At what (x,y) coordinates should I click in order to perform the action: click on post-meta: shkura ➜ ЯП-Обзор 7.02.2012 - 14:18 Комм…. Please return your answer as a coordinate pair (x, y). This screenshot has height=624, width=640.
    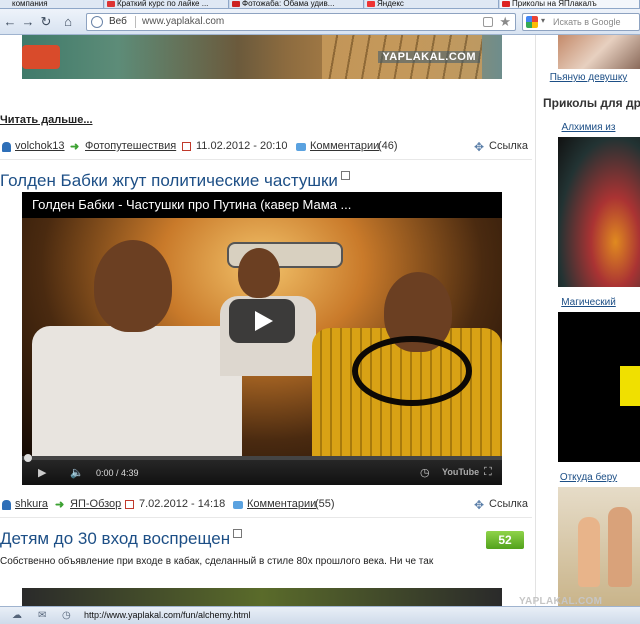
    Looking at the image, I should click on (265, 505).